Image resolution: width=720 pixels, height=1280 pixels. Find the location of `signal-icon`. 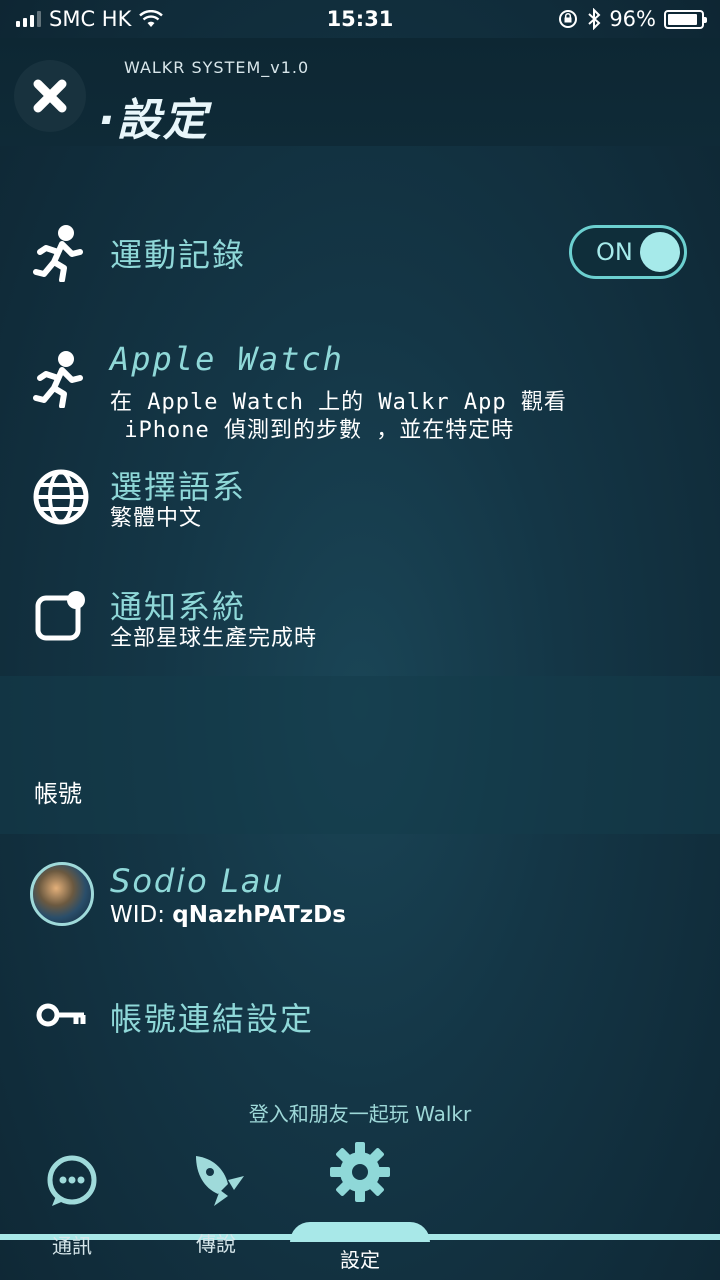

signal-icon is located at coordinates (28, 19).